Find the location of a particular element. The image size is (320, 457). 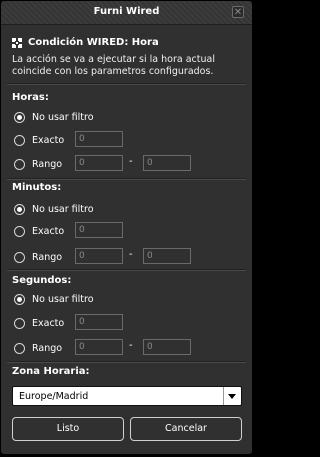

minutes-no-filter-option: No usar filtro is located at coordinates (54, 209).